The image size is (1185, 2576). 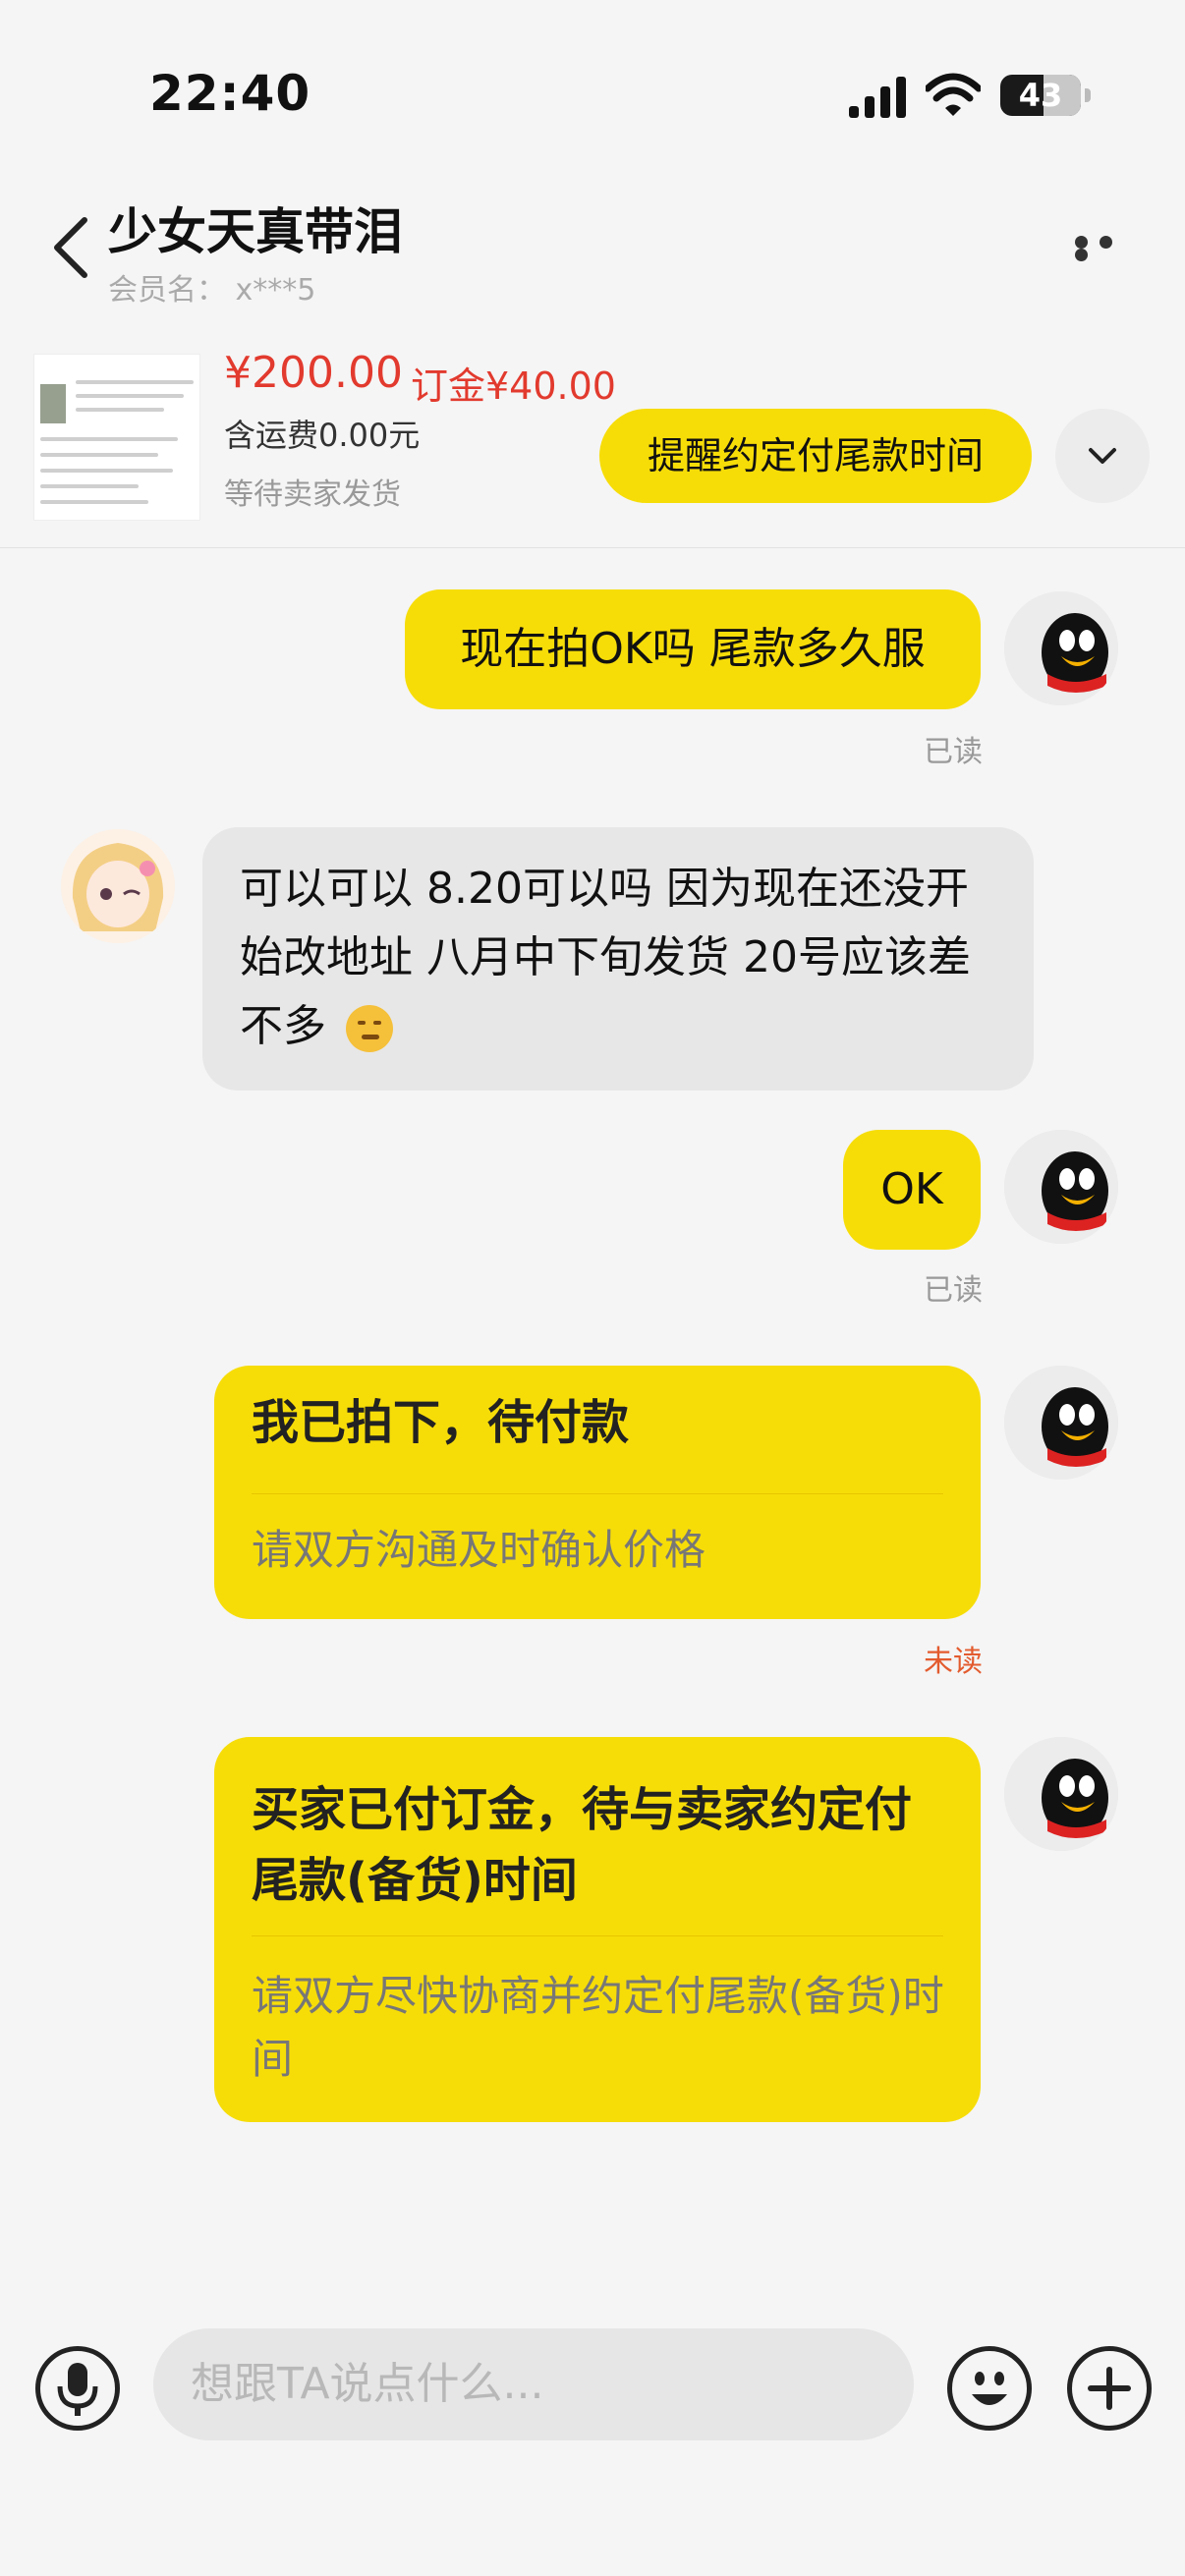 I want to click on seller-avatar, so click(x=118, y=886).